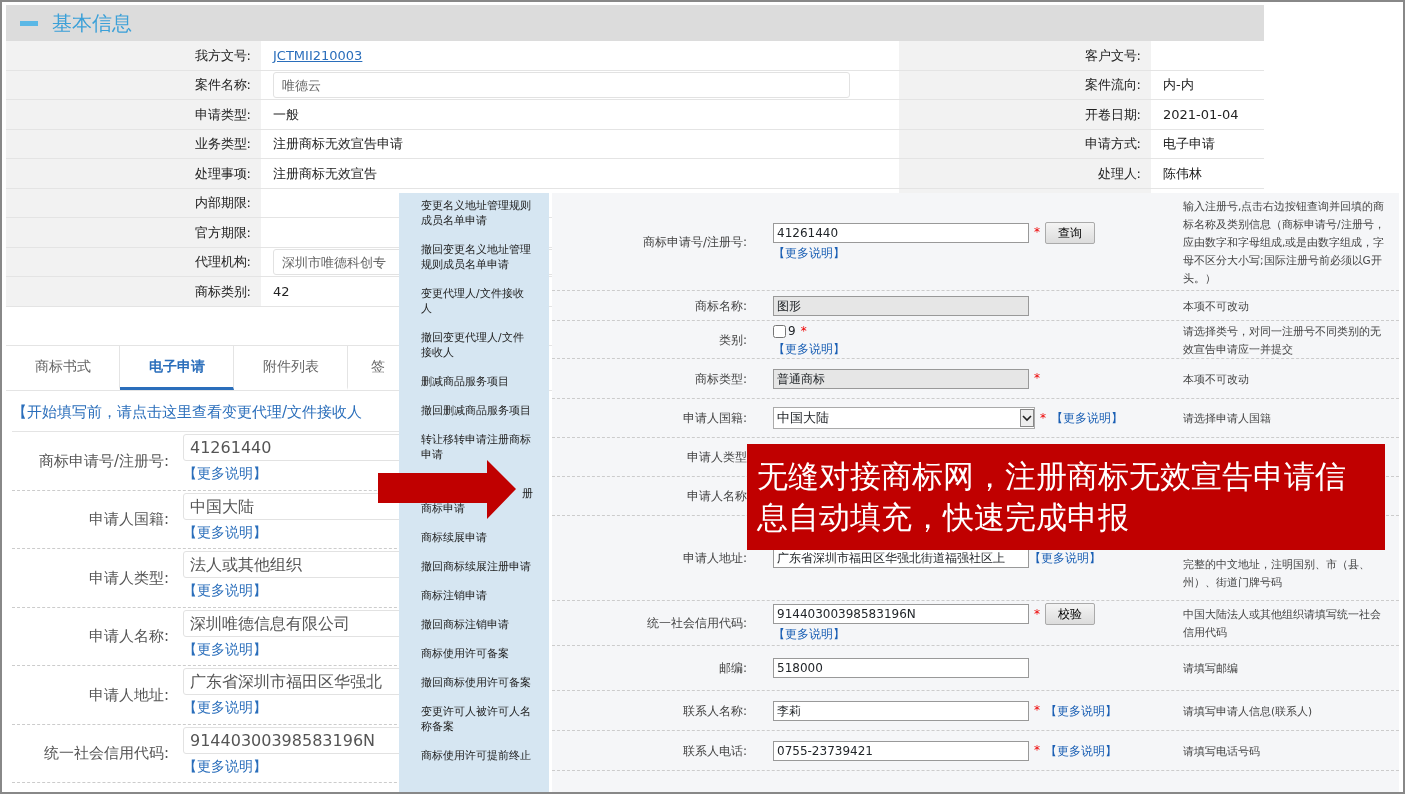  I want to click on field-label: 代理机构:, so click(222, 262).